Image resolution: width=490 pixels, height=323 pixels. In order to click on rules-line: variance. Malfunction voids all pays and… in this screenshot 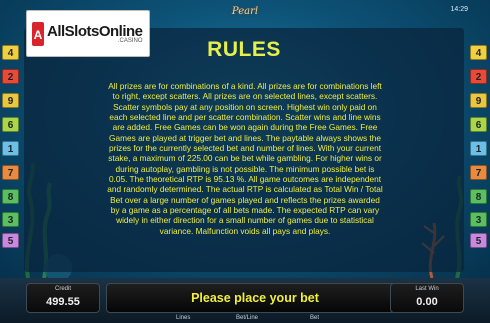, I will do `click(245, 230)`.